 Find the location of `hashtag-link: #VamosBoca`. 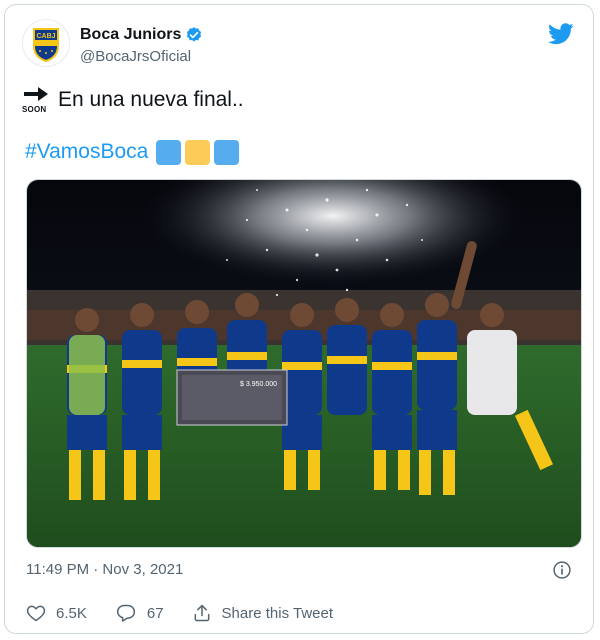

hashtag-link: #VamosBoca is located at coordinates (86, 152).